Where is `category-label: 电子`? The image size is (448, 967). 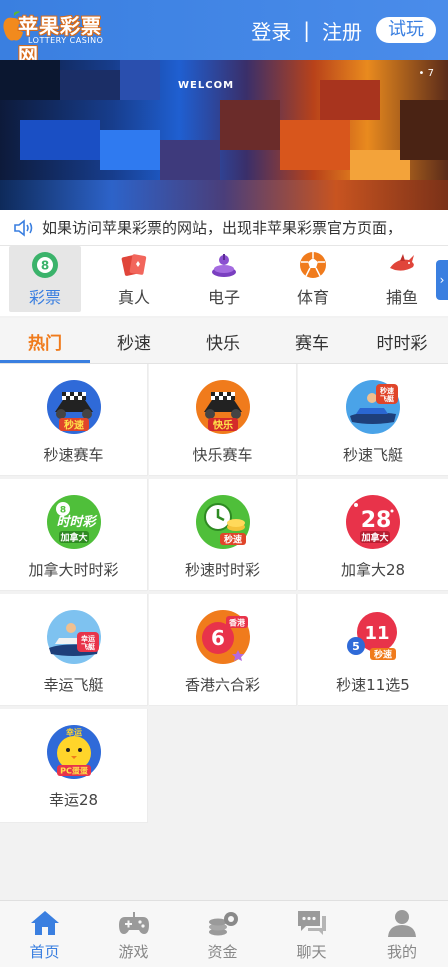 category-label: 电子 is located at coordinates (223, 297).